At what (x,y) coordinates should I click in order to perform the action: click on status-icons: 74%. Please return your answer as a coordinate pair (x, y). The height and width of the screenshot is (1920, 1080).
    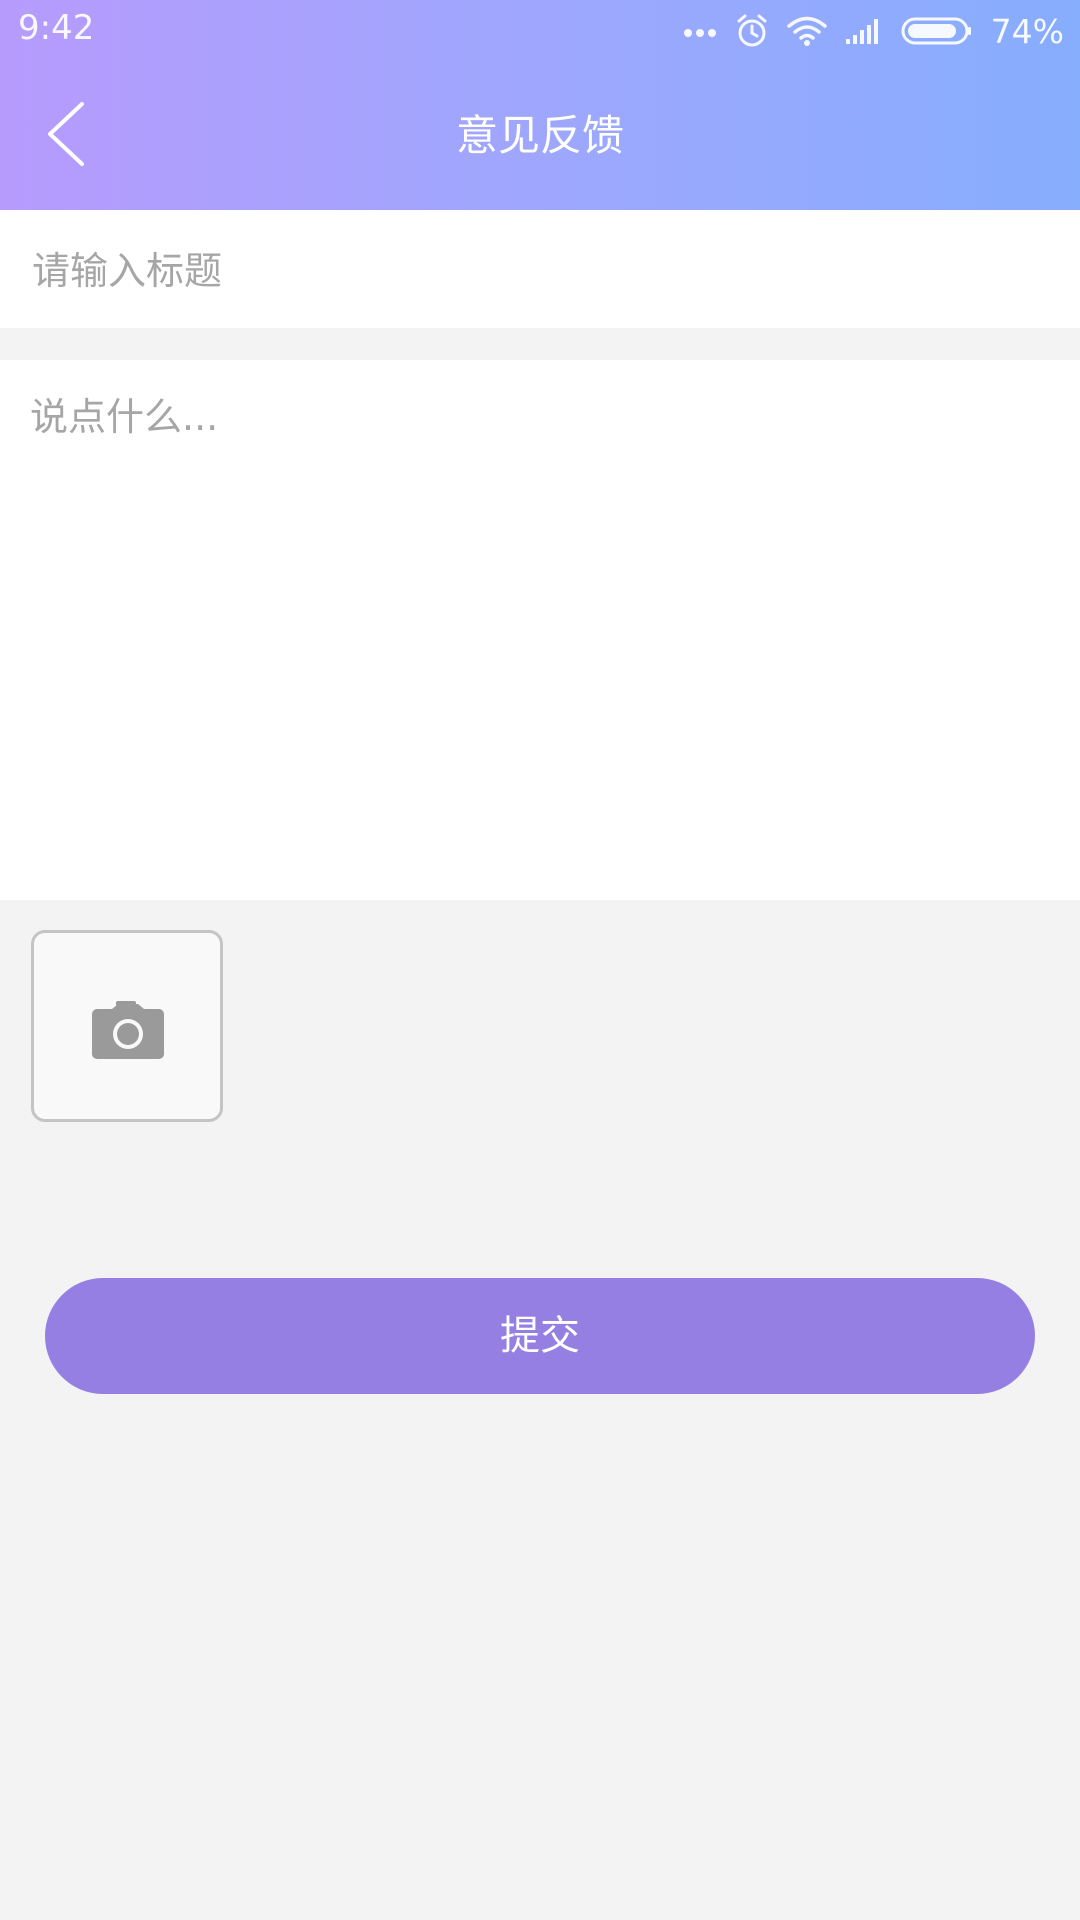
    Looking at the image, I should click on (873, 31).